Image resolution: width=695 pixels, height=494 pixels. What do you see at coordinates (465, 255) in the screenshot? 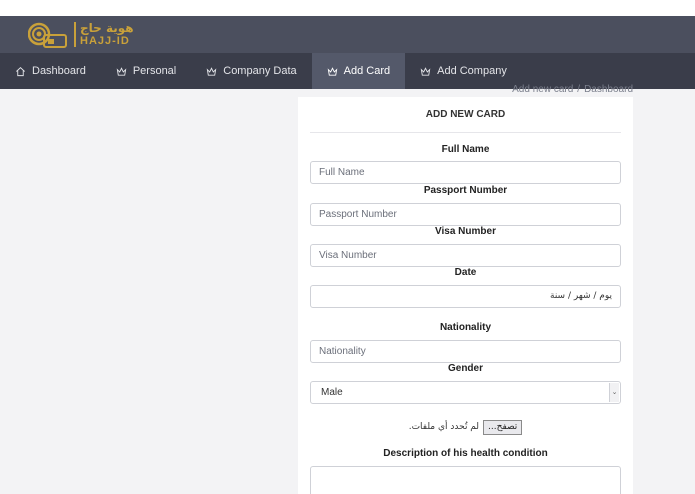
I see `visa-number-input` at bounding box center [465, 255].